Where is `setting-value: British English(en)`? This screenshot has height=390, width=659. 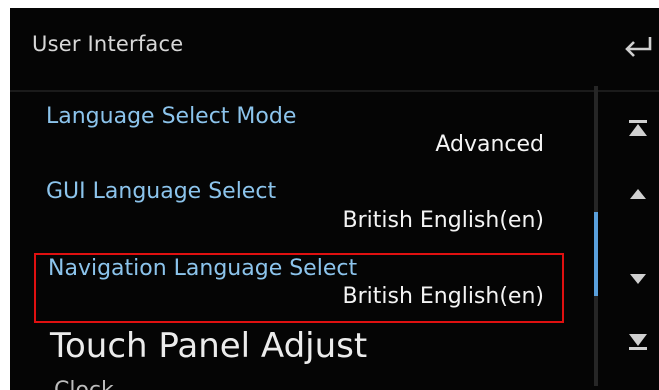
setting-value: British English(en) is located at coordinates (443, 220).